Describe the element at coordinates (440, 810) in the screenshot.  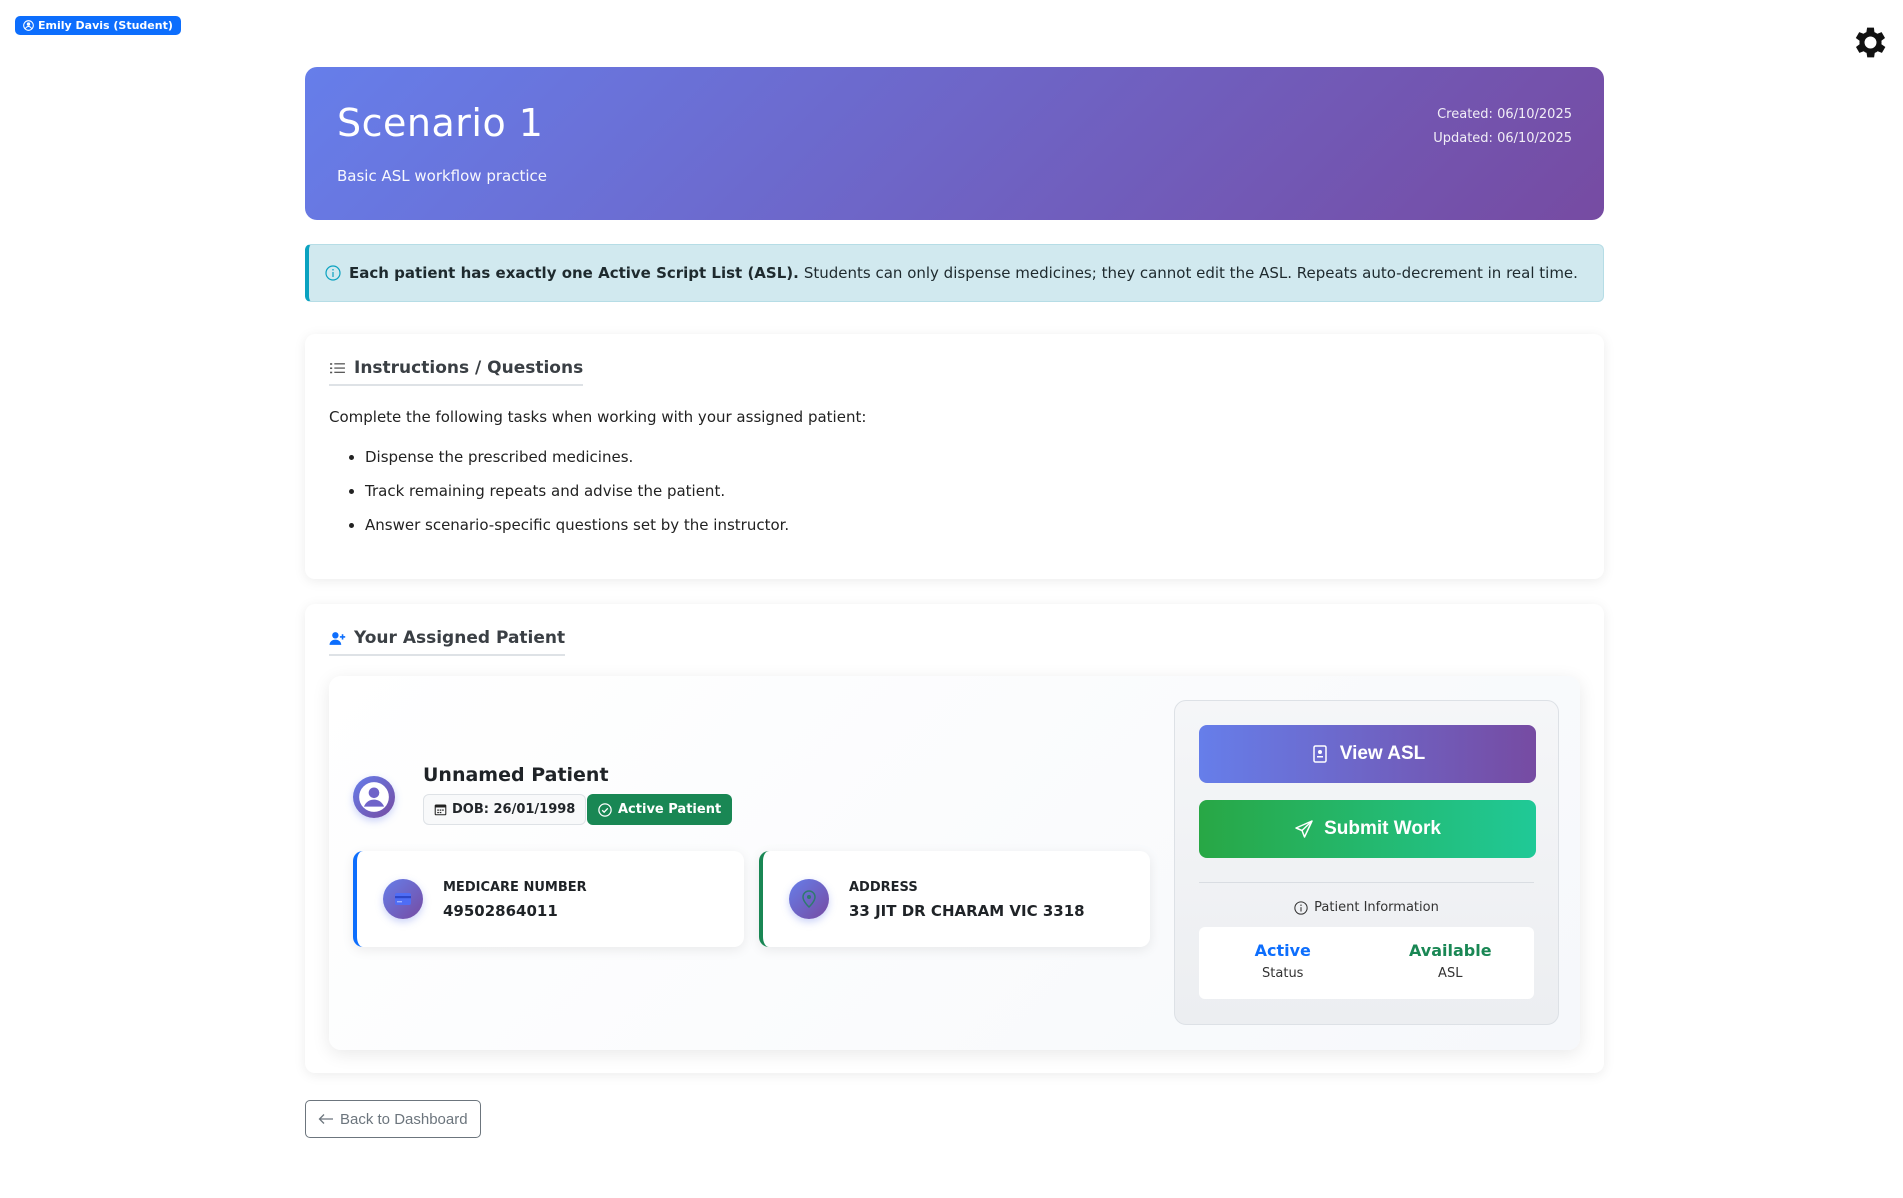
I see `calendar-icon` at that location.